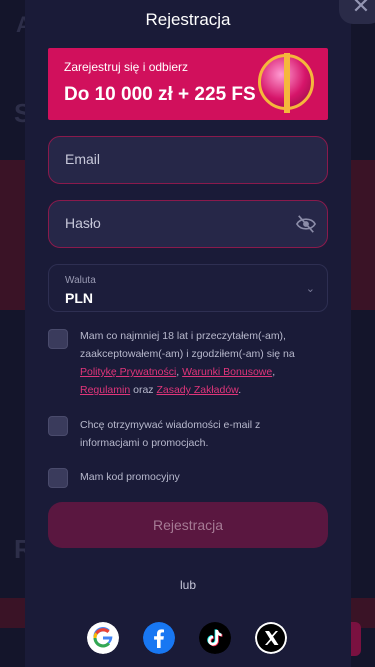 The width and height of the screenshot is (375, 667). Describe the element at coordinates (126, 67) in the screenshot. I see `promo-subtitle: Zarejestruj się i odbierz` at that location.